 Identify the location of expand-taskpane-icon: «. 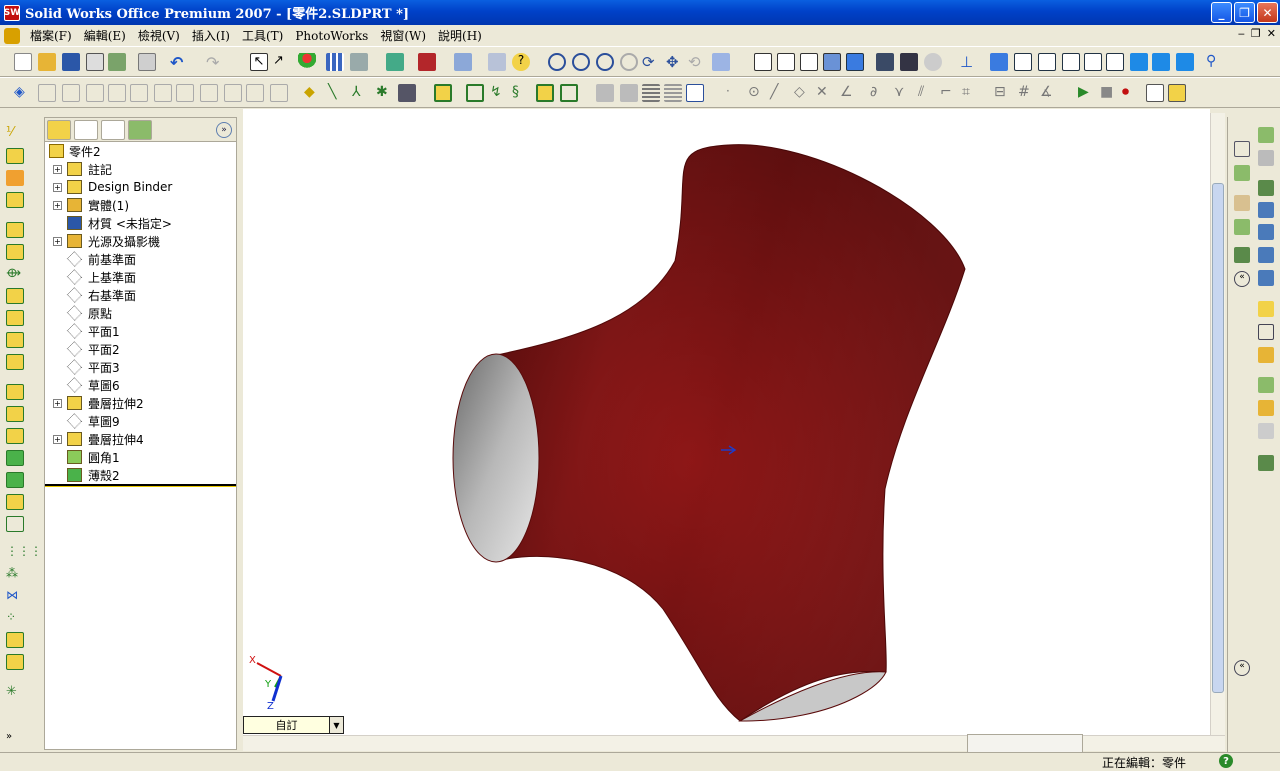
(1242, 668).